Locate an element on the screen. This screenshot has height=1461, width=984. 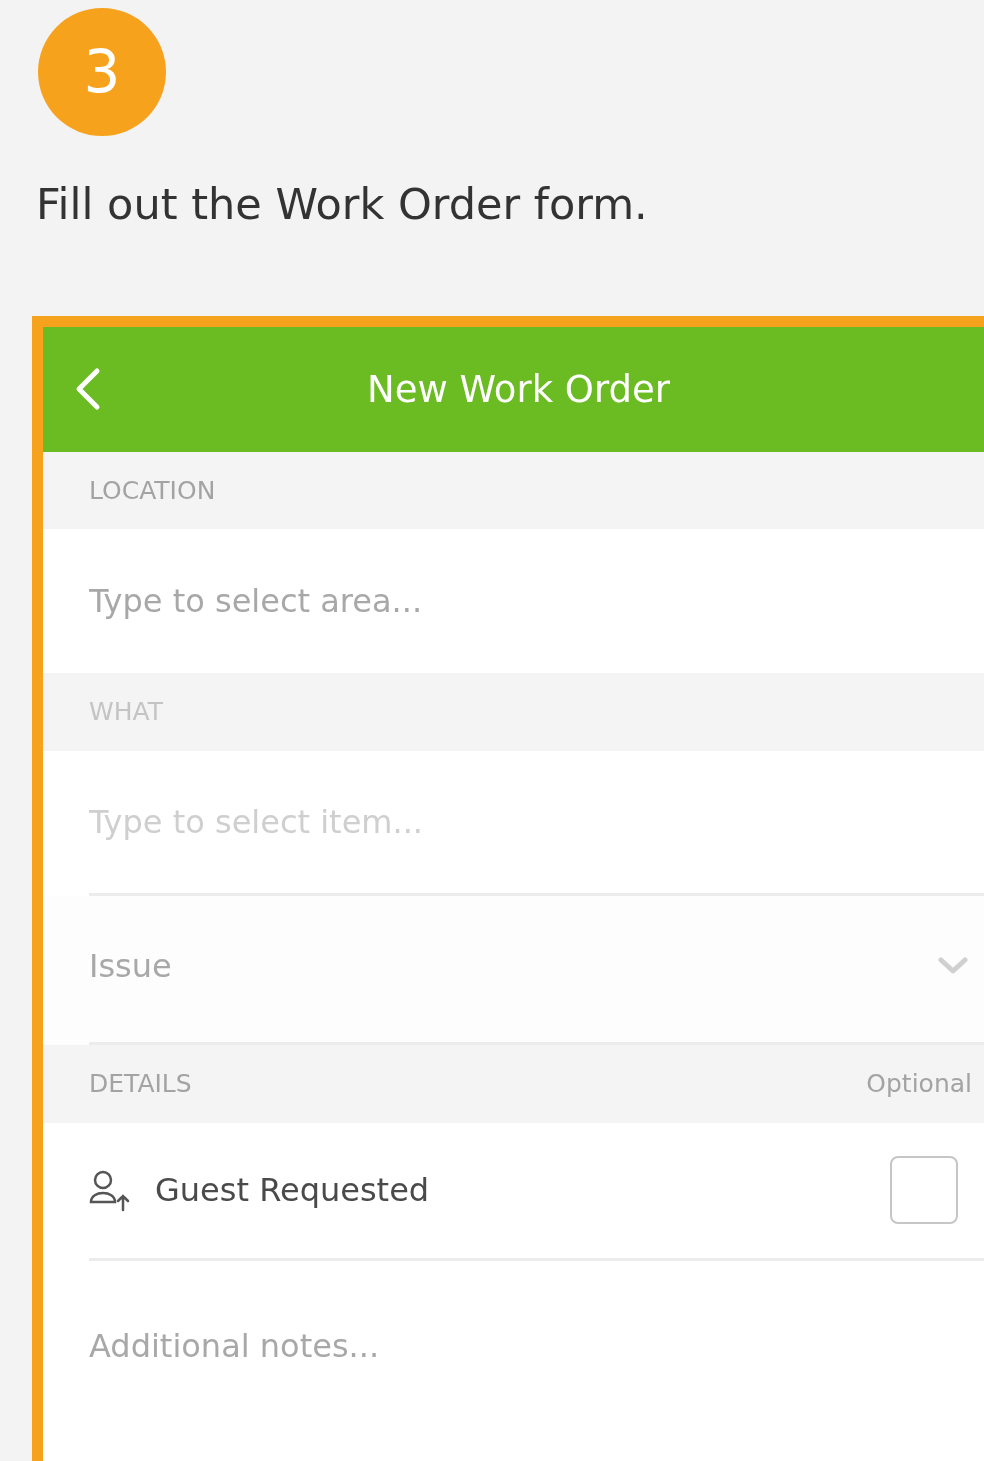
optional-label: Optional is located at coordinates (919, 1084).